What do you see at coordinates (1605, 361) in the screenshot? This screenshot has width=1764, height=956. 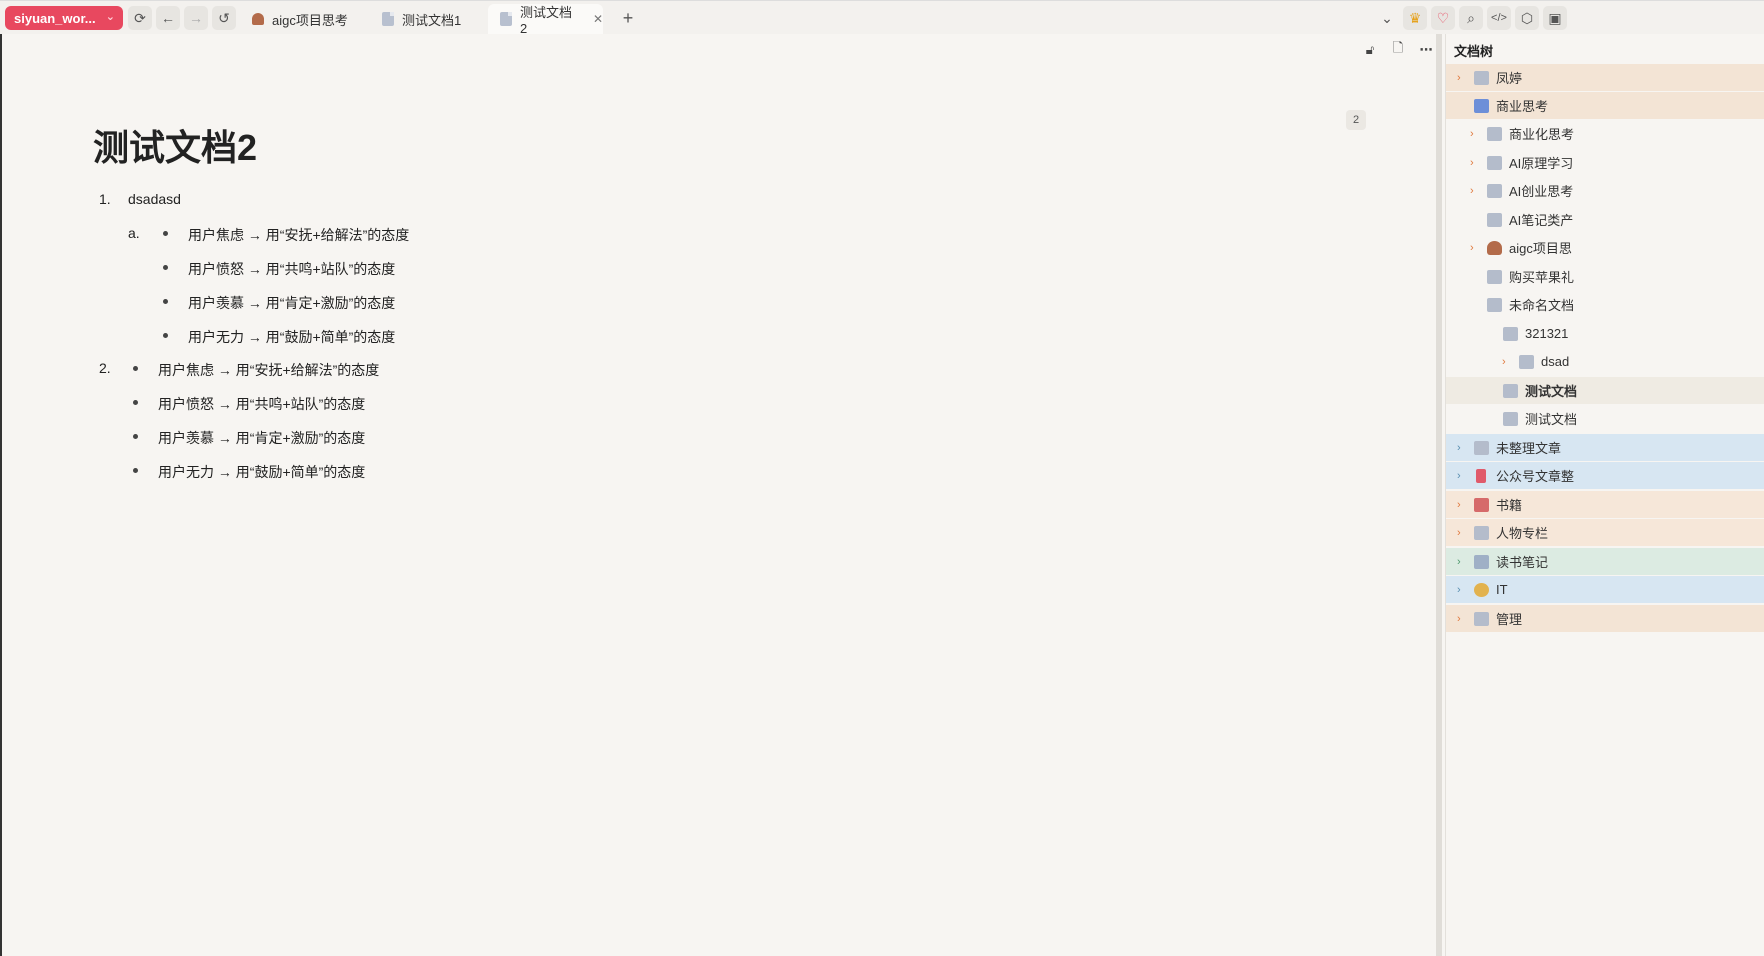 I see `tree-item: › dsad` at bounding box center [1605, 361].